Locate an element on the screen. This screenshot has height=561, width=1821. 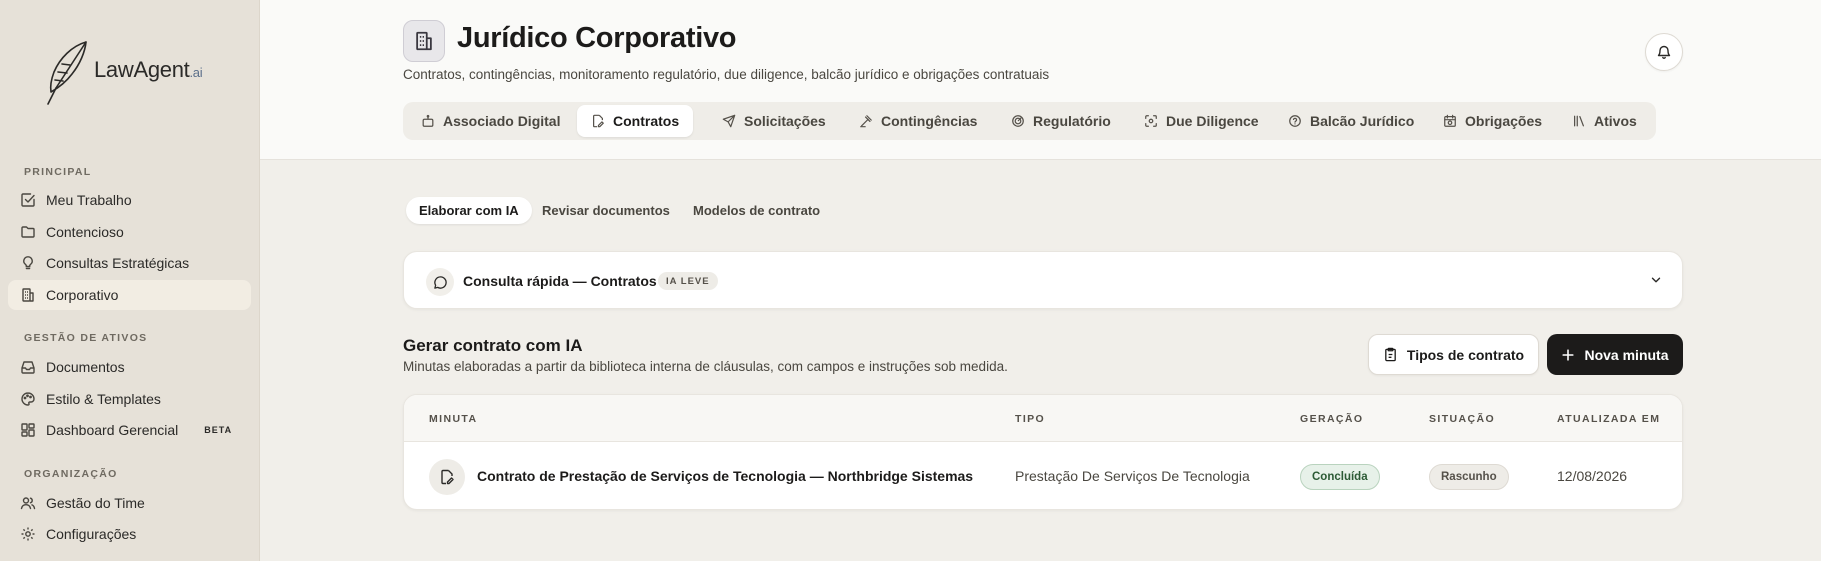
tab-associado-digital: Associado Digital is located at coordinates (490, 121).